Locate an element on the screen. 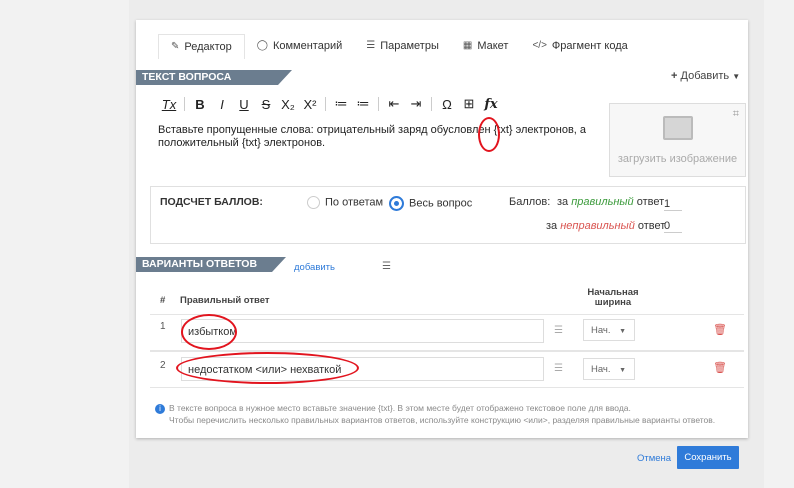  strikethrough-icon: S is located at coordinates (266, 104).